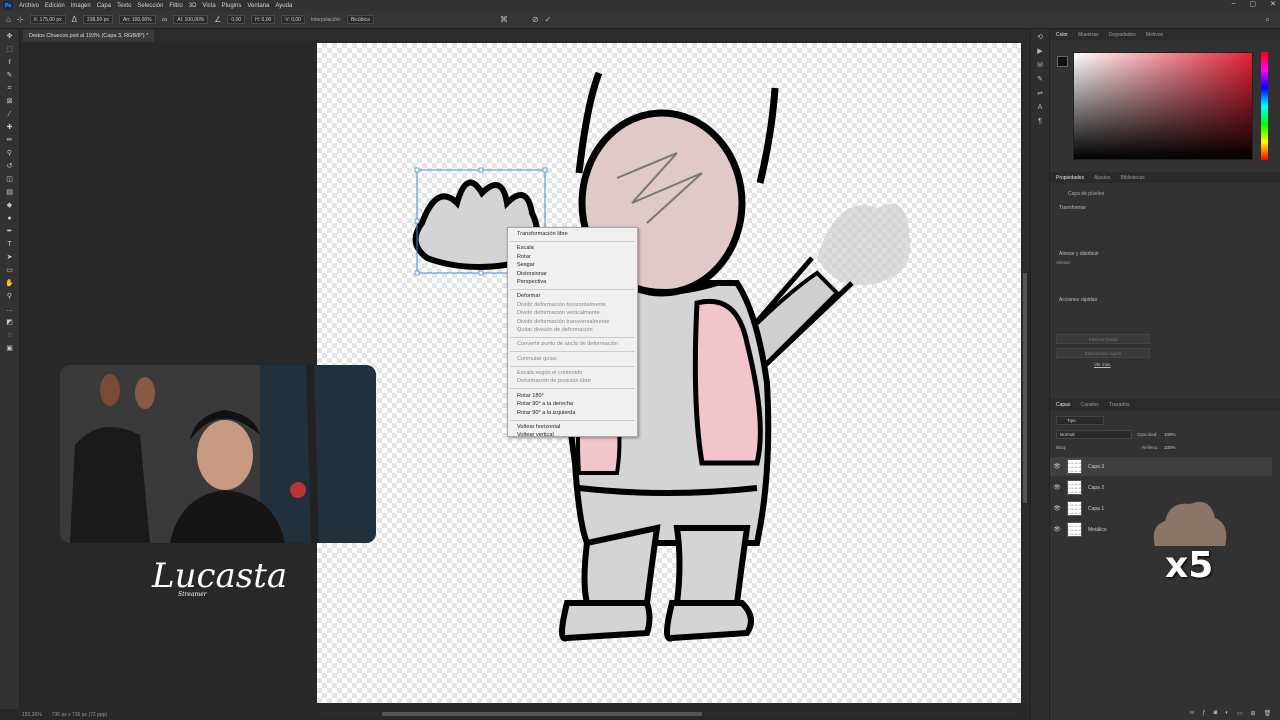 The width and height of the screenshot is (1280, 720). What do you see at coordinates (535, 19) in the screenshot?
I see `cancel-icon: ⊘` at bounding box center [535, 19].